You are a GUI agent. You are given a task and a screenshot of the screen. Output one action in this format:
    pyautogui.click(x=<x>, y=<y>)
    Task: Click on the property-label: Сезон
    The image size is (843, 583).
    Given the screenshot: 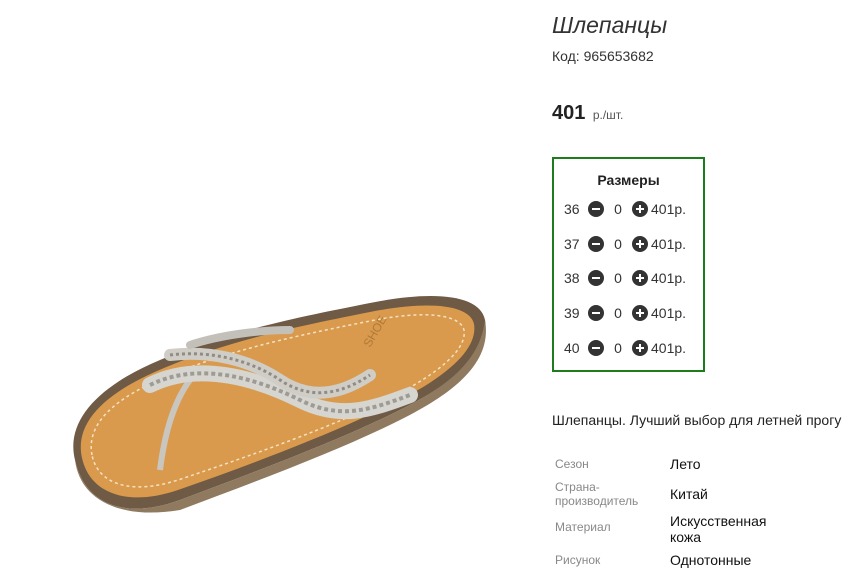 What is the action you would take?
    pyautogui.click(x=572, y=464)
    